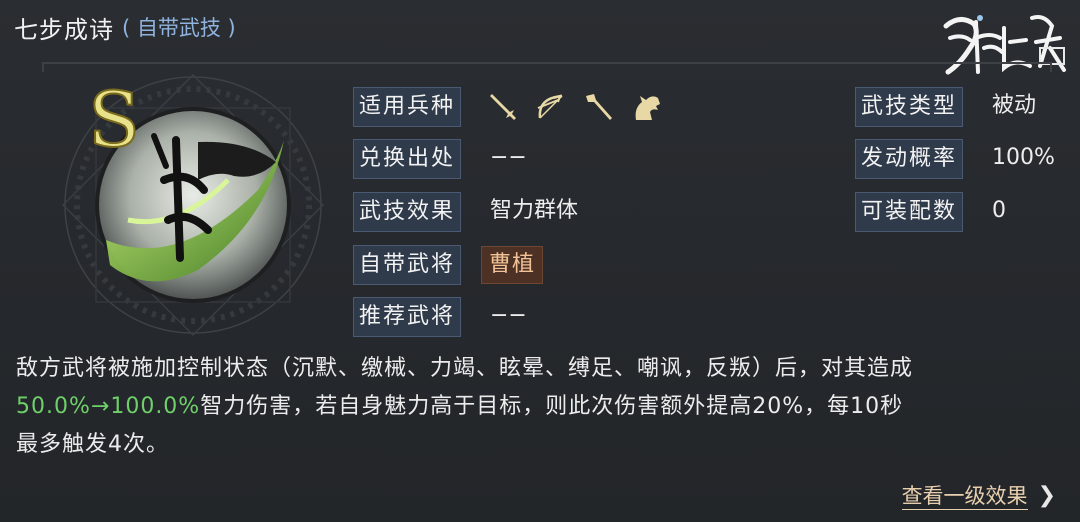 The image size is (1080, 522). What do you see at coordinates (407, 107) in the screenshot?
I see `troop-label: 适用兵种` at bounding box center [407, 107].